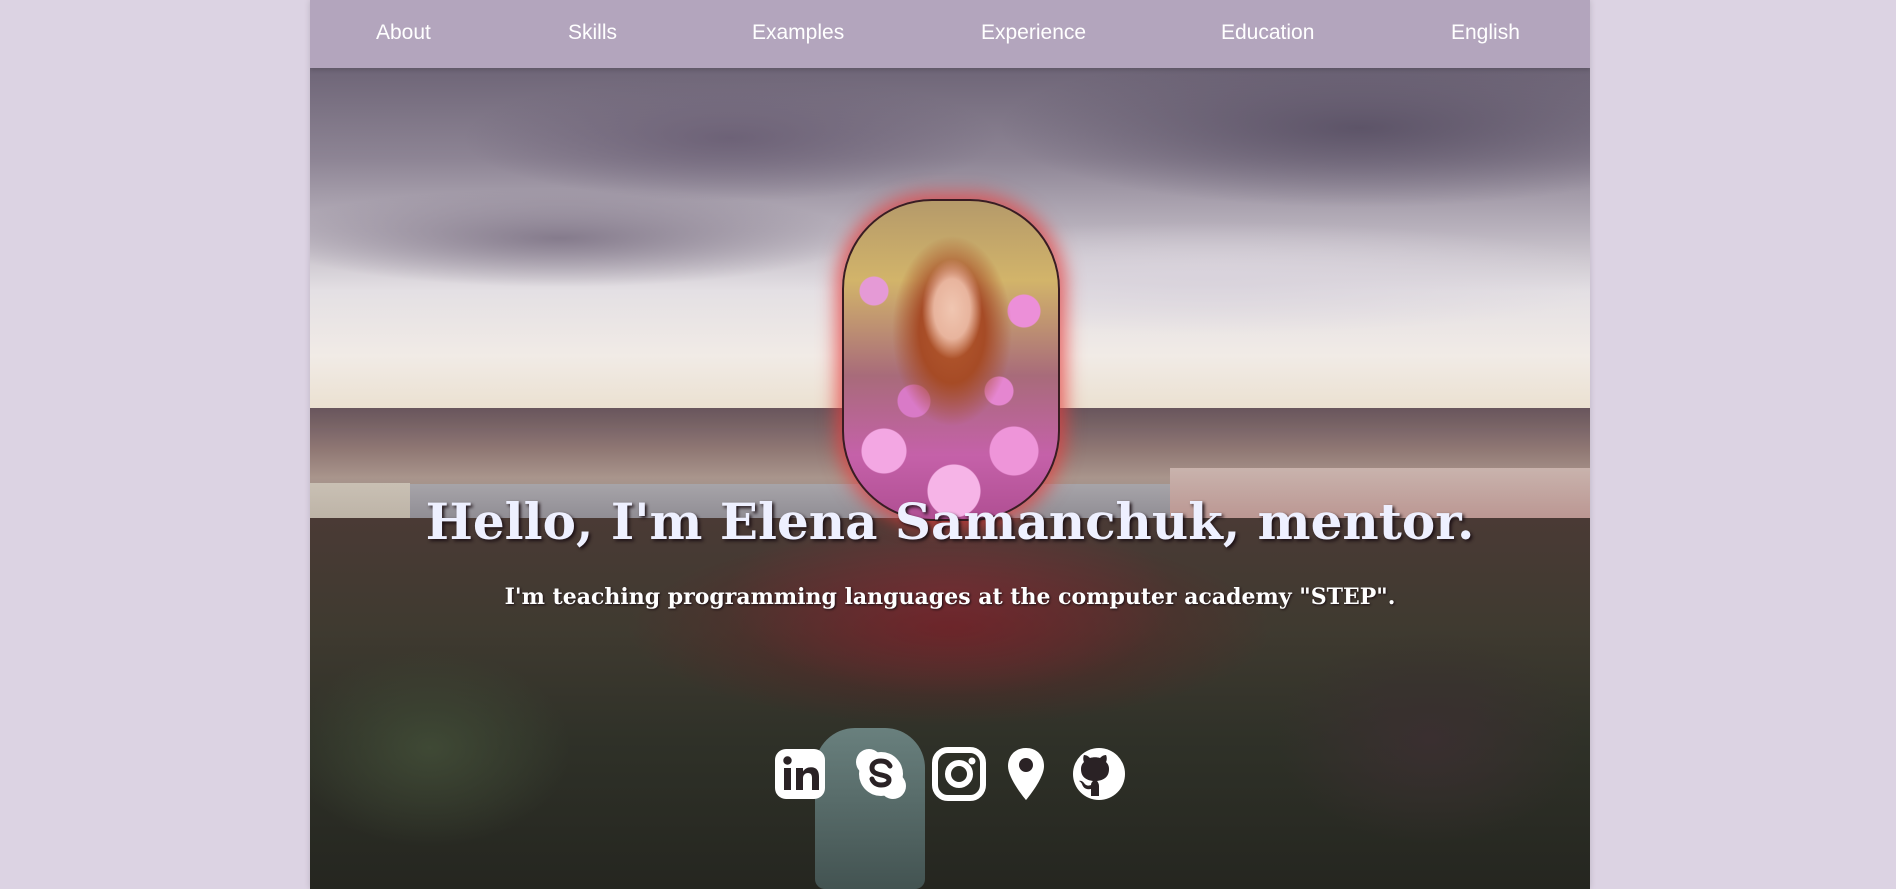  I want to click on language-selector: English, so click(1485, 34).